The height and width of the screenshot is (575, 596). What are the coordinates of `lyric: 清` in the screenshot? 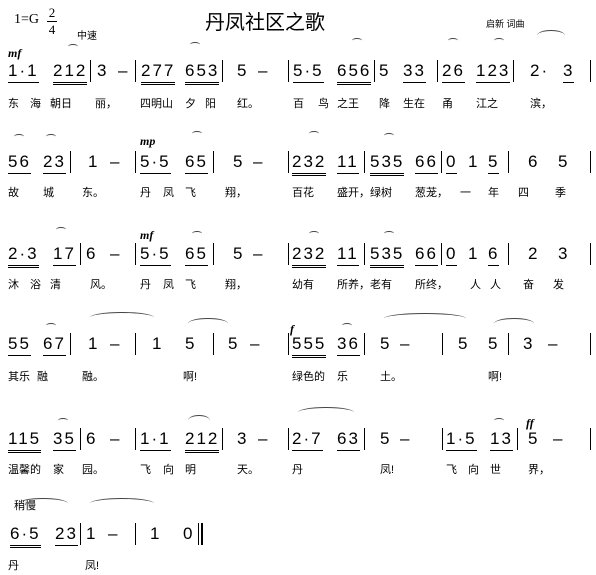 It's located at (55, 285).